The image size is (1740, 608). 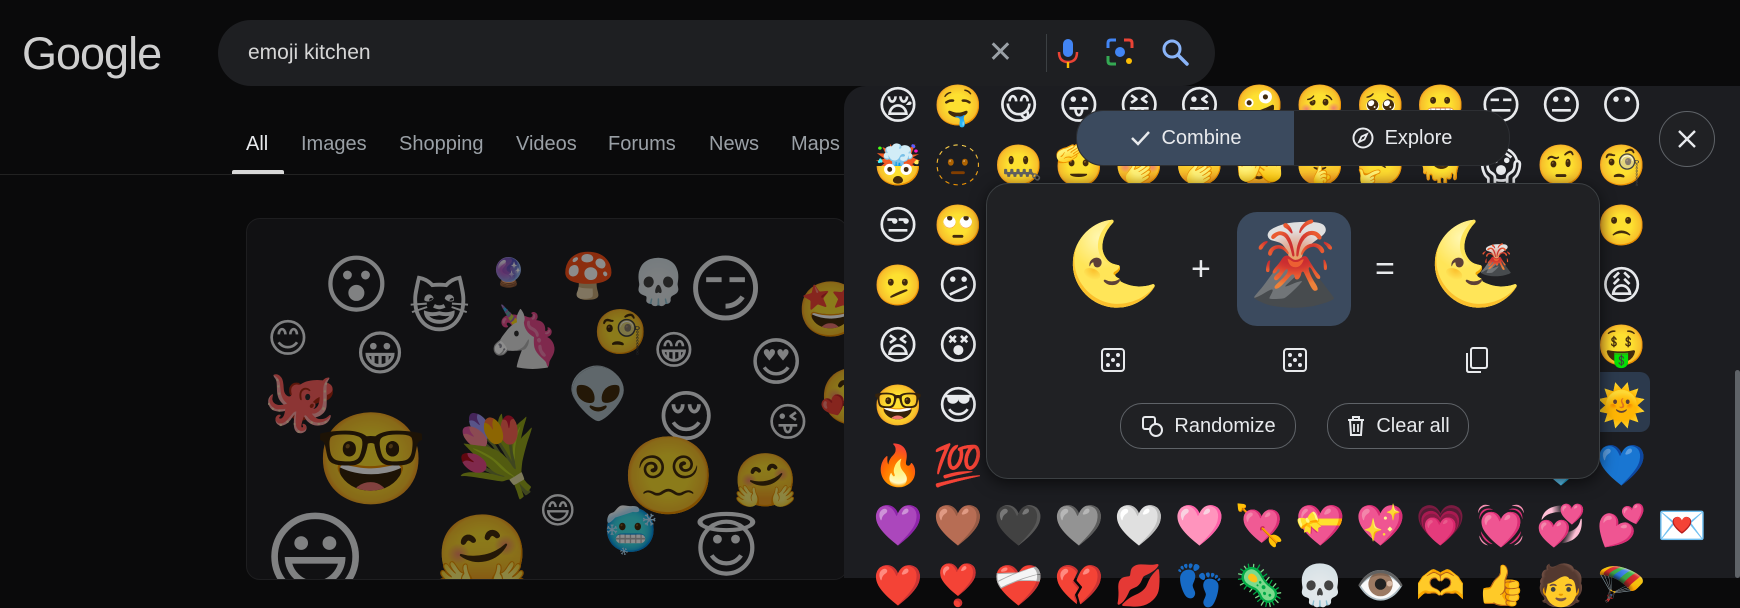 What do you see at coordinates (1153, 426) in the screenshot?
I see `shapes-icon` at bounding box center [1153, 426].